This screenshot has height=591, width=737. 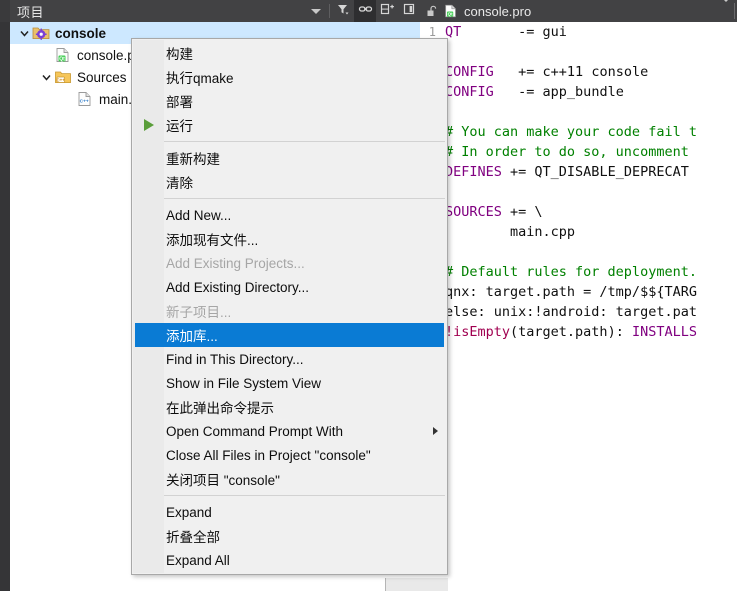 What do you see at coordinates (289, 101) in the screenshot?
I see `menu-item: 部署` at bounding box center [289, 101].